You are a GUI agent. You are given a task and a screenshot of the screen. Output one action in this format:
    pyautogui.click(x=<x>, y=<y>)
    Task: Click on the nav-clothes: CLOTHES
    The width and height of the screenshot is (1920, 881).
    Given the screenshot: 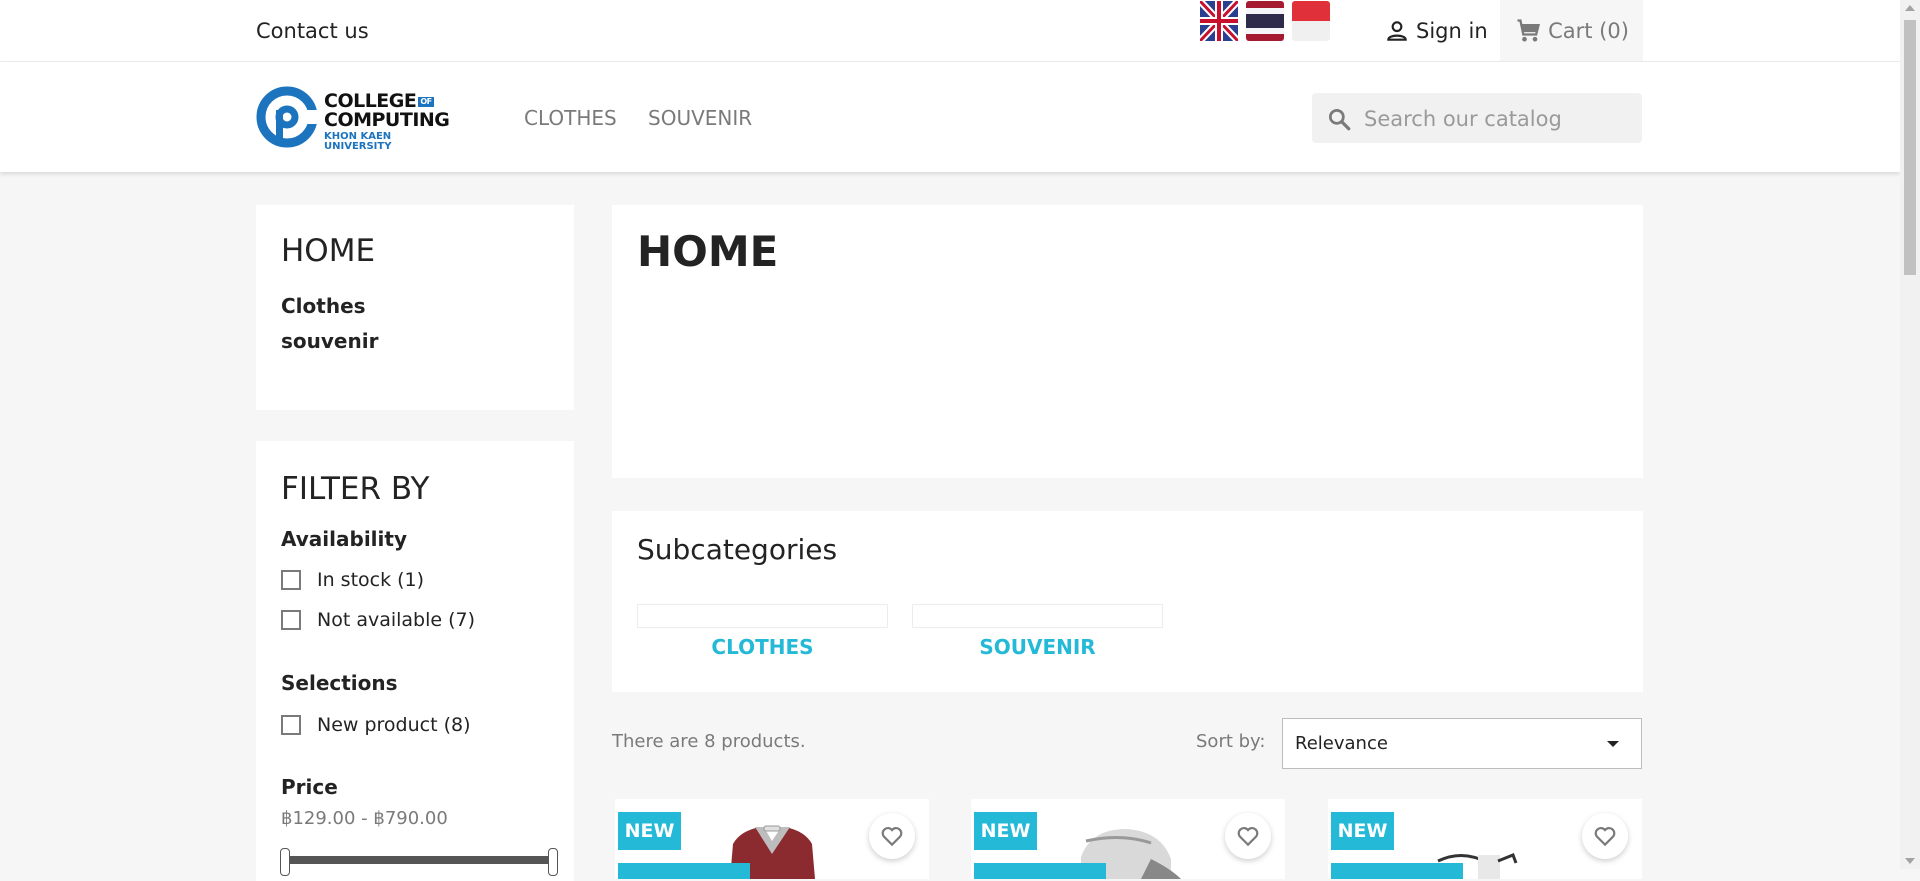 What is the action you would take?
    pyautogui.click(x=570, y=118)
    